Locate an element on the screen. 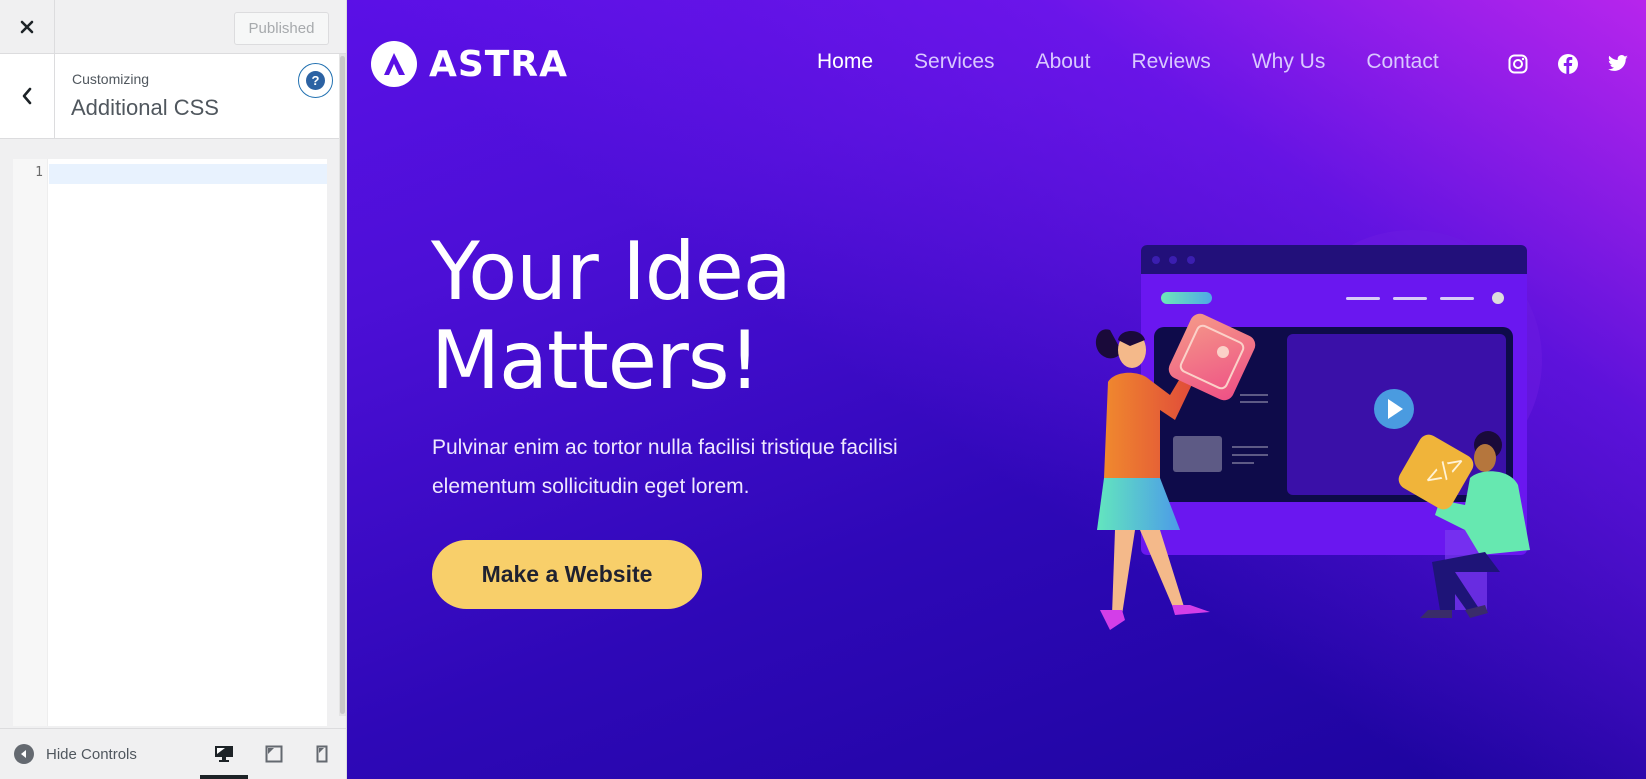 This screenshot has width=1646, height=779. nav-about: About is located at coordinates (1063, 62).